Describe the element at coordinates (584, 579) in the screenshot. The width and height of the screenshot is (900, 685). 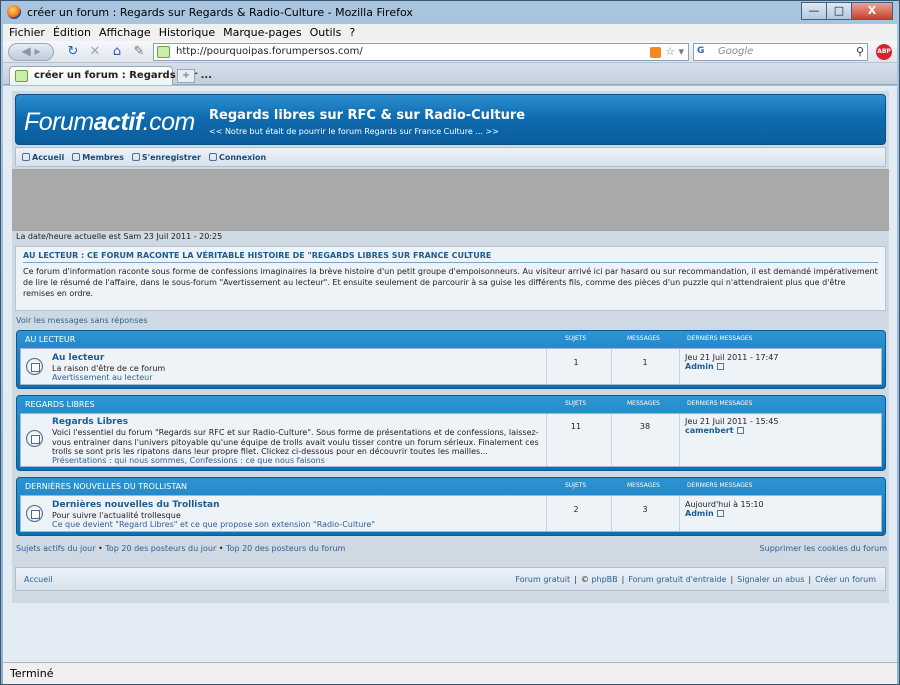
I see `footer-copyright: ©` at that location.